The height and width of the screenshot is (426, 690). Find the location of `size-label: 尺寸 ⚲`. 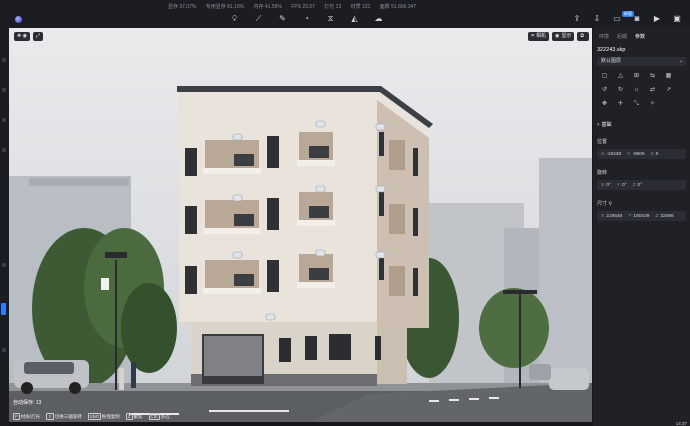

size-label: 尺寸 ⚲ is located at coordinates (605, 204).